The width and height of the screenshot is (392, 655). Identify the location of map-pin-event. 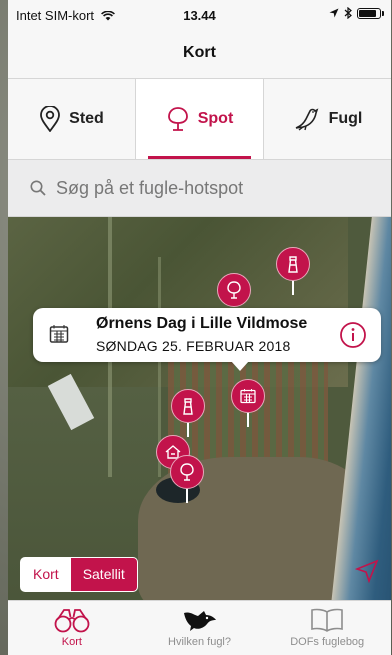
(248, 403).